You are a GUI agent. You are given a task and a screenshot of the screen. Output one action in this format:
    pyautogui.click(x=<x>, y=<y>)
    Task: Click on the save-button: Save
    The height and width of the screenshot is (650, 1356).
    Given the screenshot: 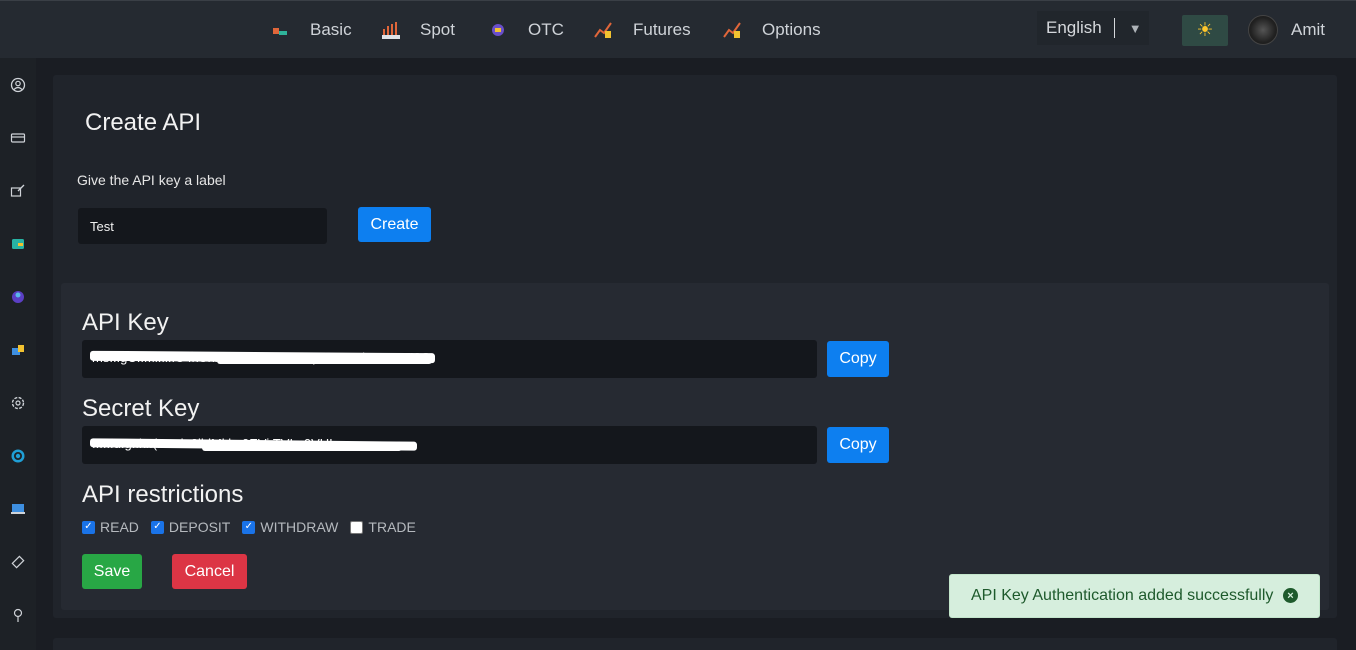 What is the action you would take?
    pyautogui.click(x=112, y=571)
    